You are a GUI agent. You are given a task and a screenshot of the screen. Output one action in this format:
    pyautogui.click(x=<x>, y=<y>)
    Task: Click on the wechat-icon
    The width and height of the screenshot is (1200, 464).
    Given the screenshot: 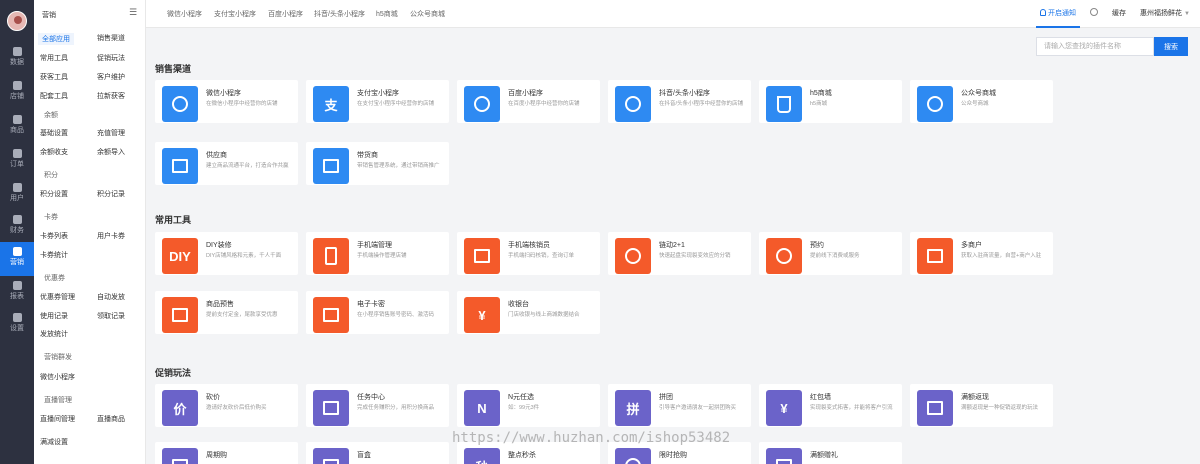 What is the action you would take?
    pyautogui.click(x=180, y=104)
    